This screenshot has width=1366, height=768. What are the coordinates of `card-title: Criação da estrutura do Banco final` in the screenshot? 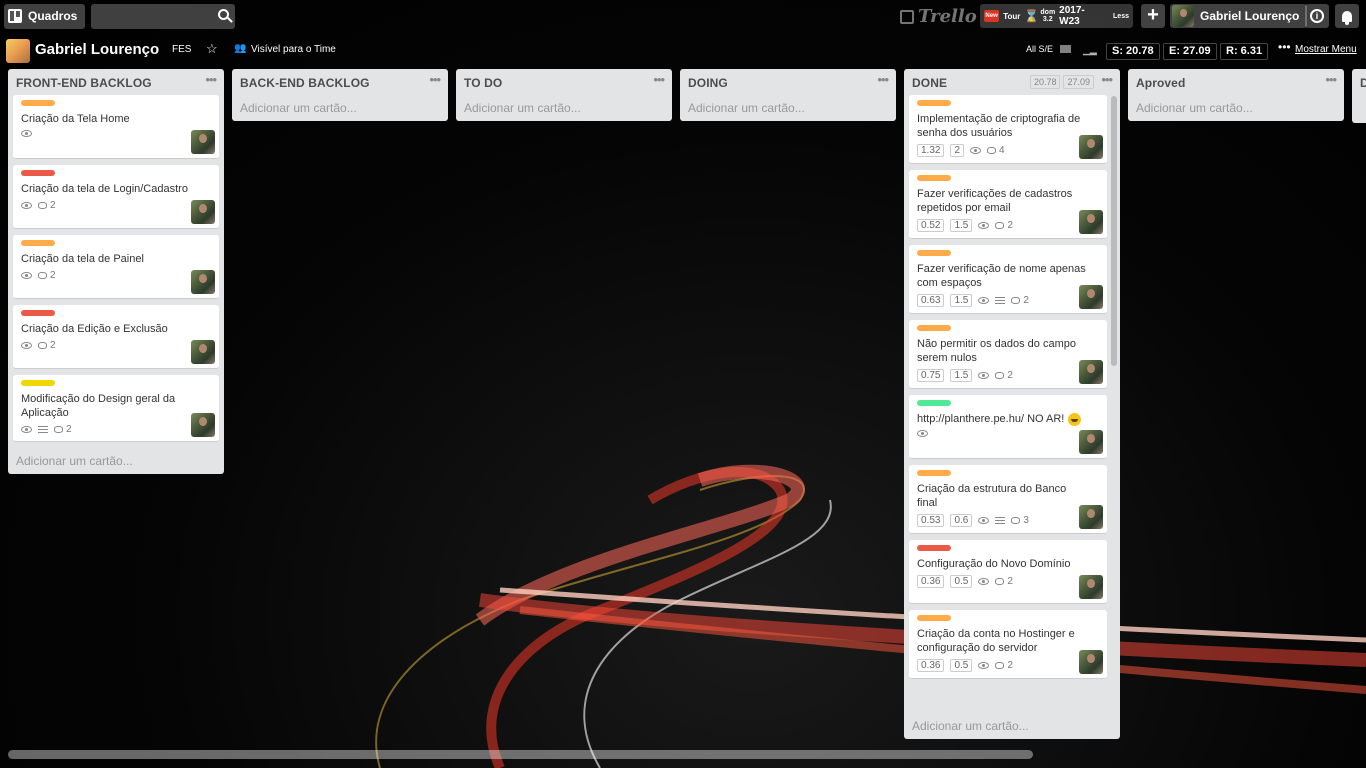 It's located at (1002, 496).